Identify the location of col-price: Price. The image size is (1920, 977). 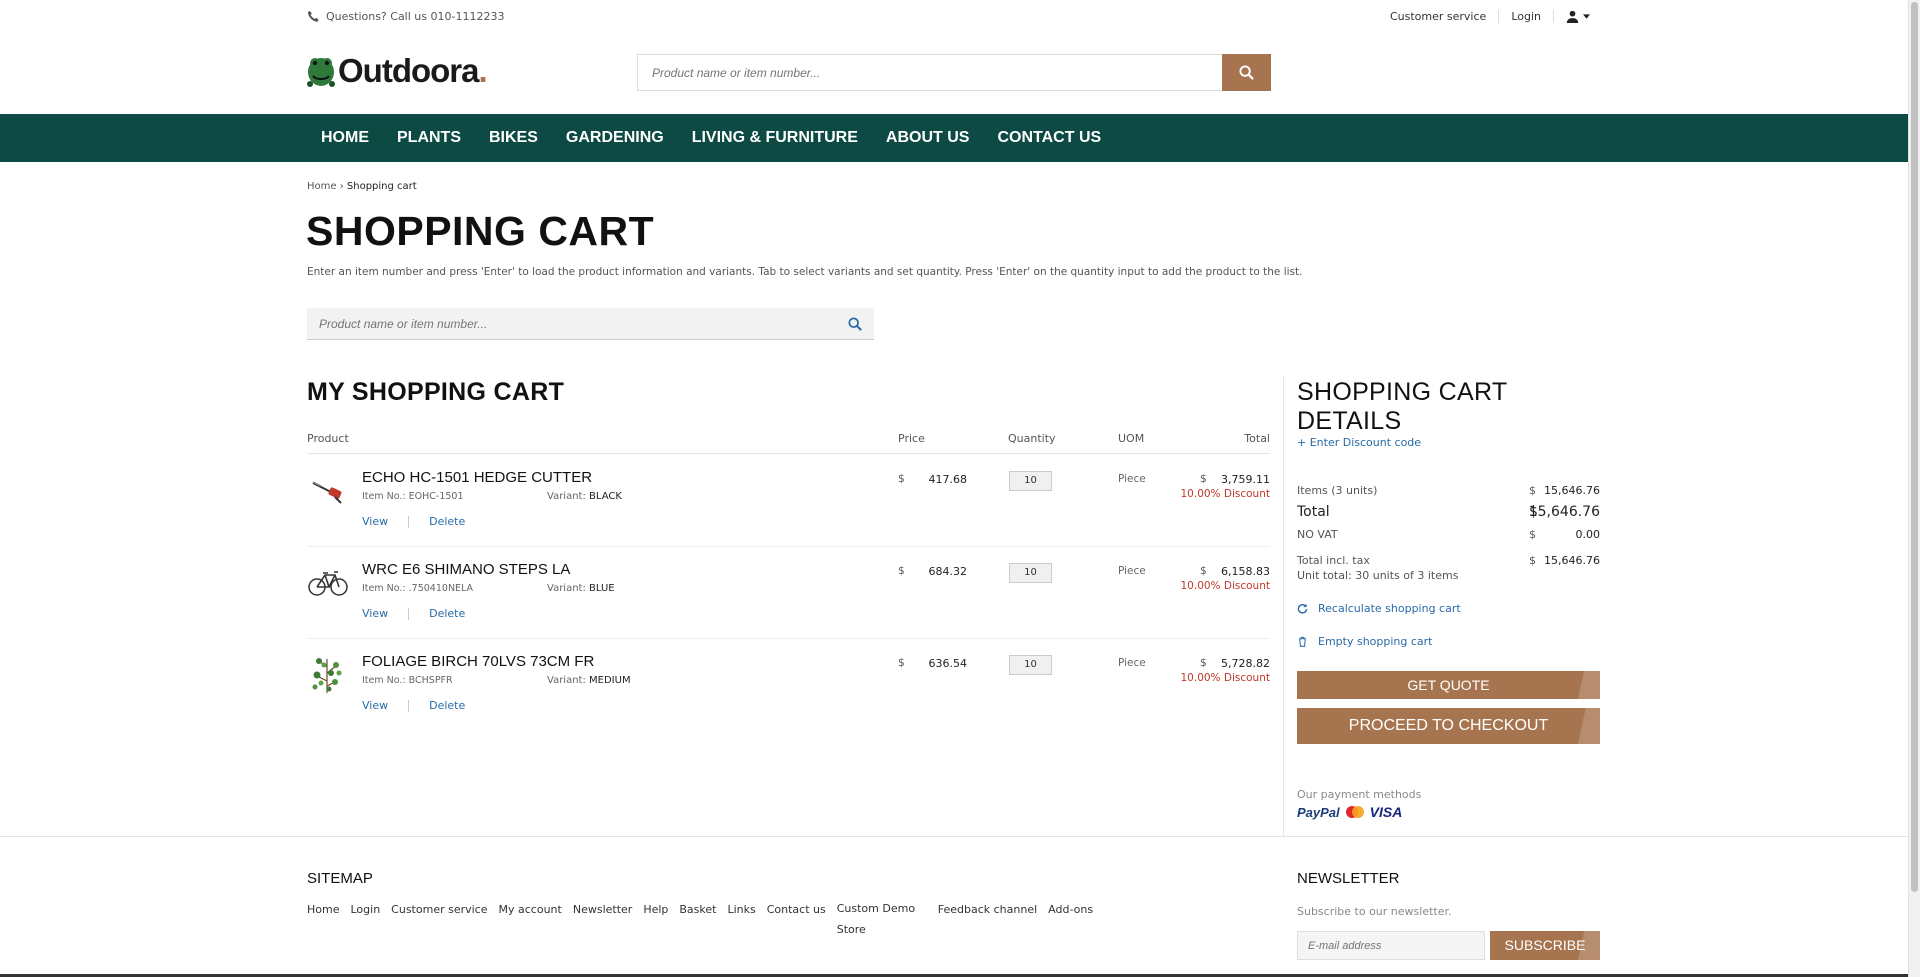
(911, 438).